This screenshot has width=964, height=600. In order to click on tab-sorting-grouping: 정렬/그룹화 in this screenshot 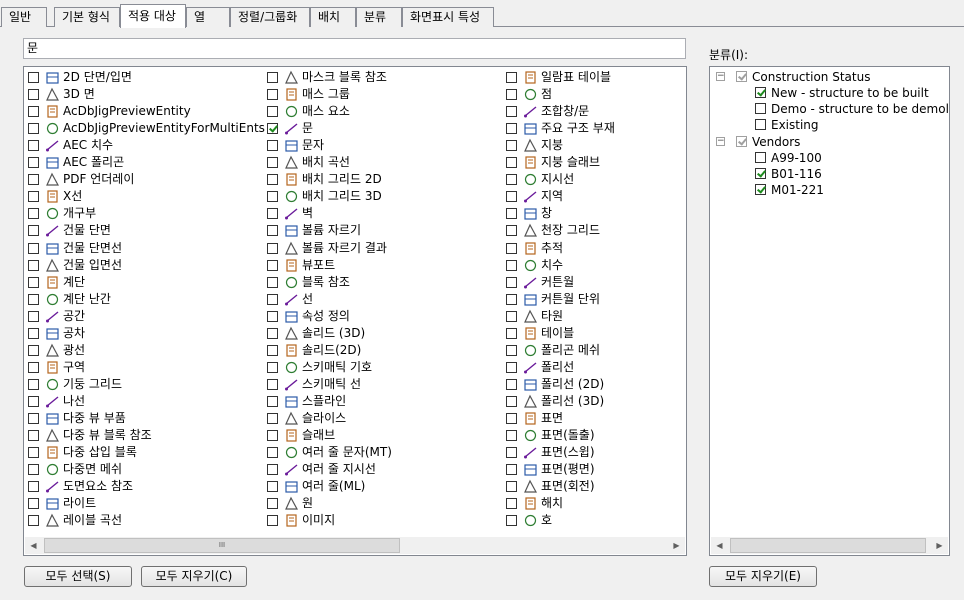, I will do `click(270, 17)`.